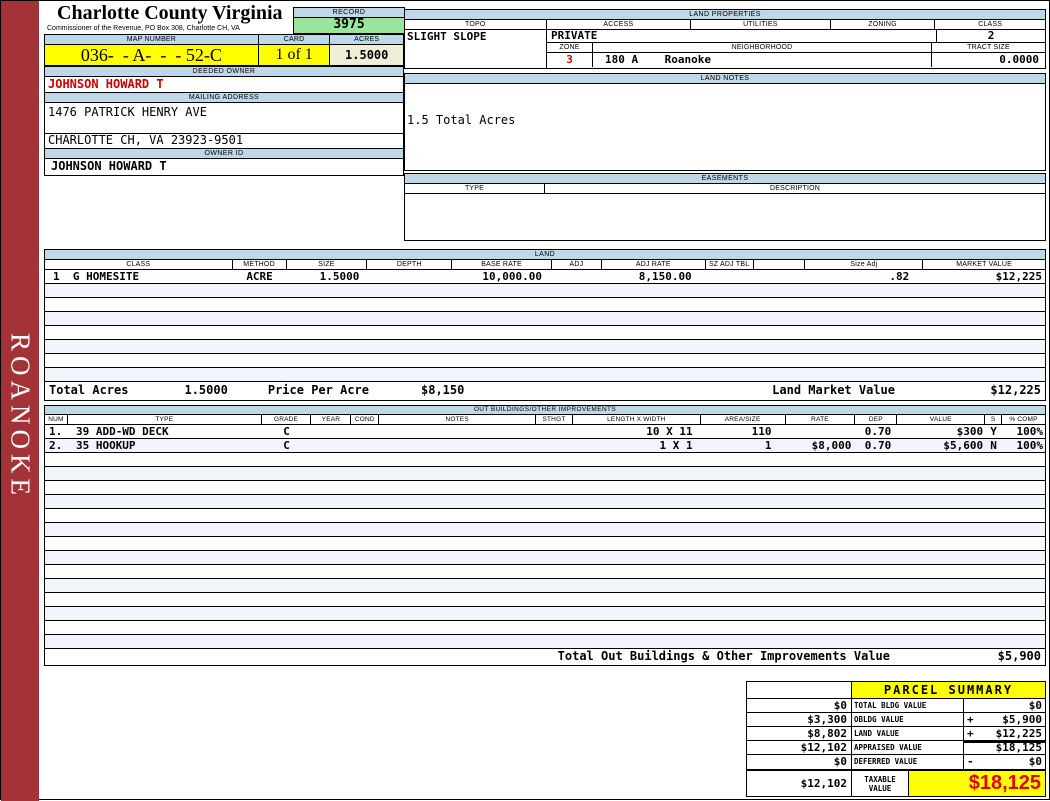  Describe the element at coordinates (224, 118) in the screenshot. I see `mailing-address-line1: 1476 PATRICK HENRY AVE` at that location.